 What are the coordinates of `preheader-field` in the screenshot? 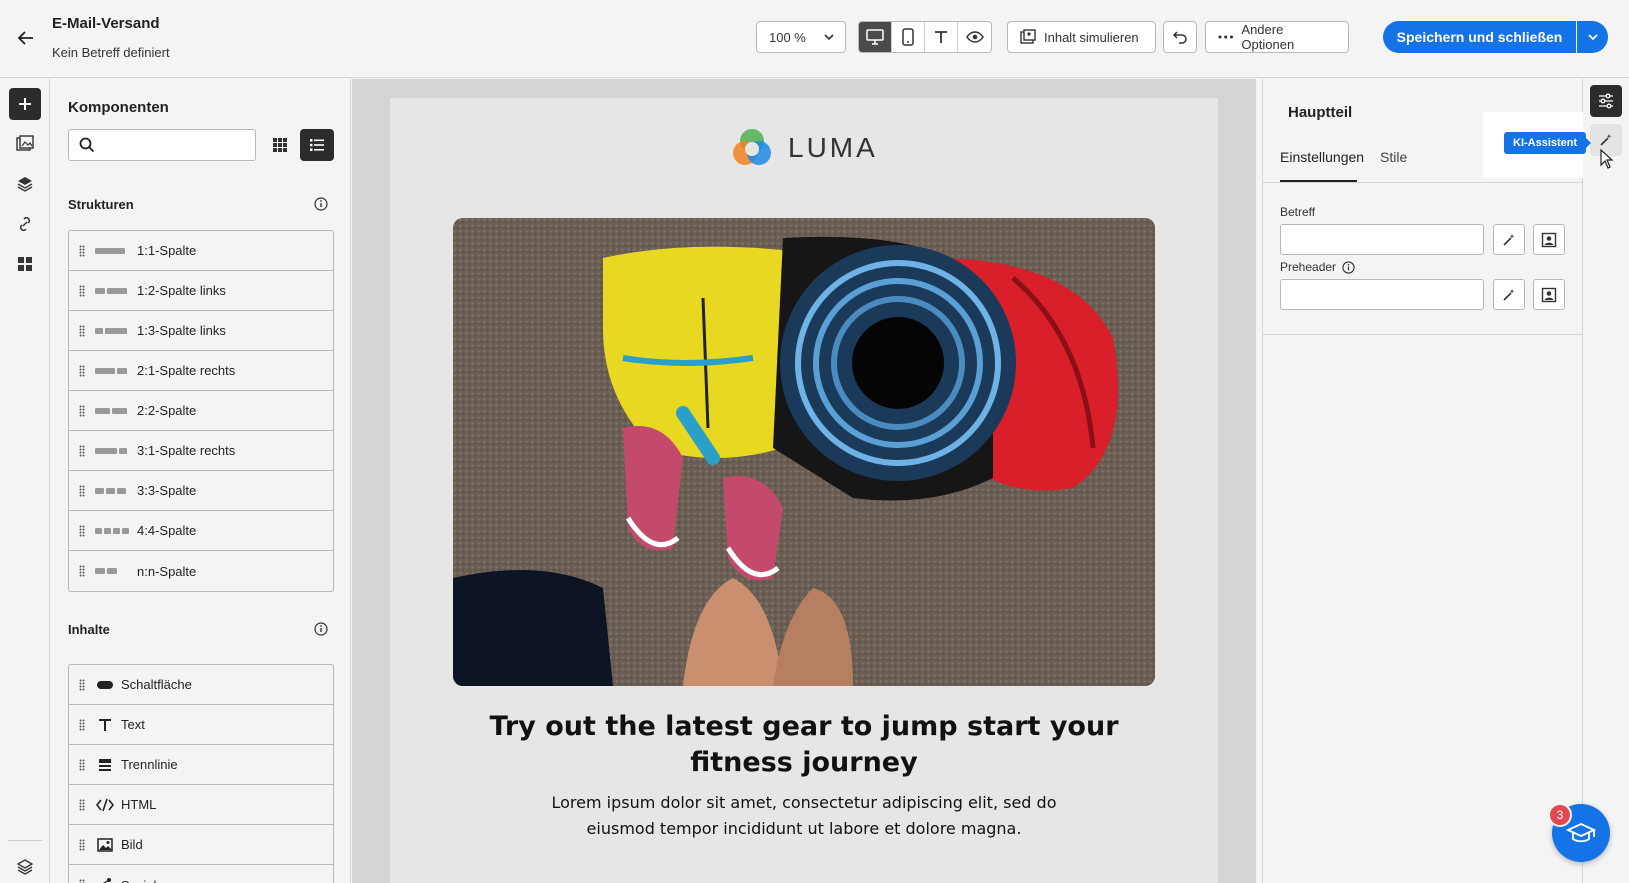 It's located at (1382, 294).